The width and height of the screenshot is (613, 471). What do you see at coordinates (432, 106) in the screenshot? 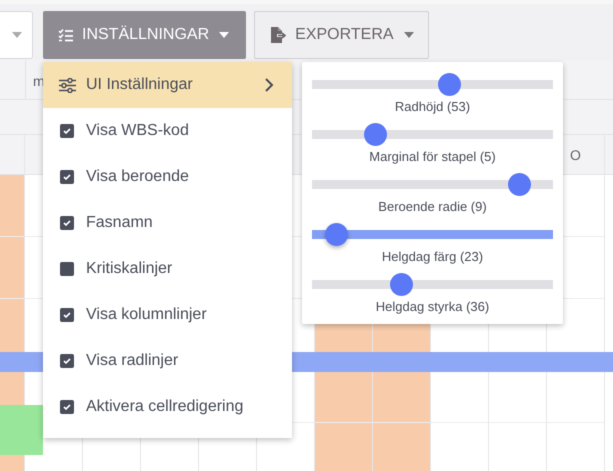
I see `slider-label: Radhöjd (53)` at bounding box center [432, 106].